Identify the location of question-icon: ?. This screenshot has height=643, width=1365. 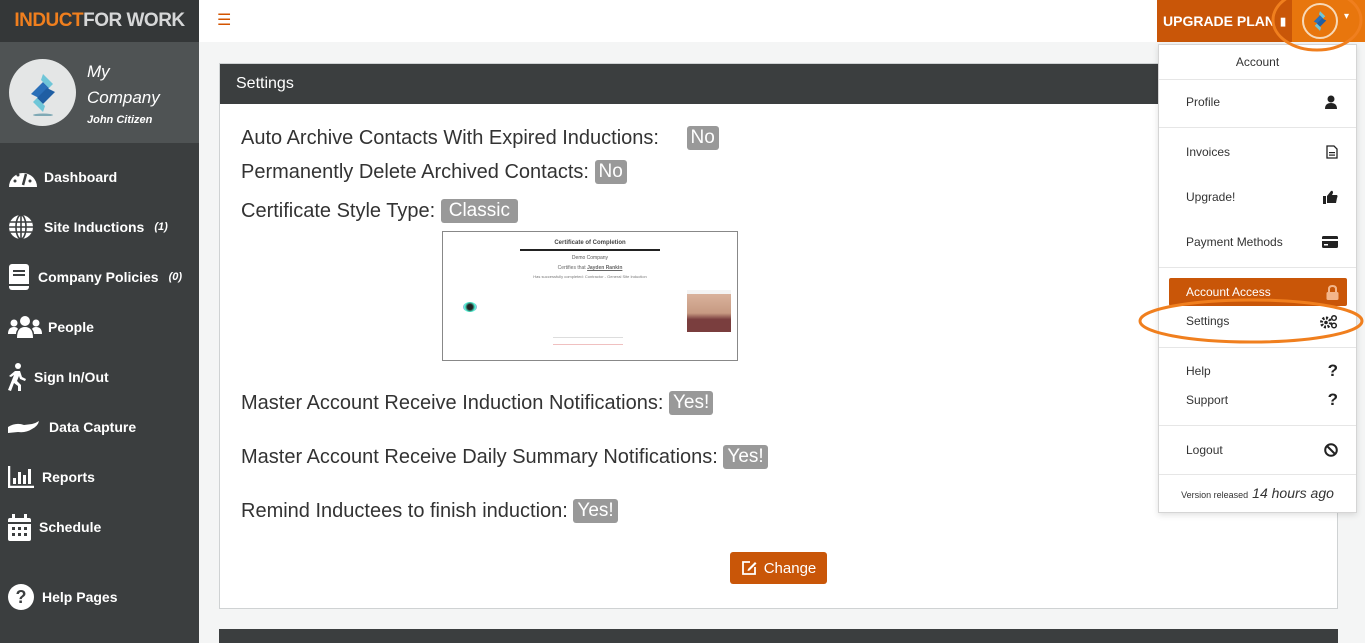
(1332, 370).